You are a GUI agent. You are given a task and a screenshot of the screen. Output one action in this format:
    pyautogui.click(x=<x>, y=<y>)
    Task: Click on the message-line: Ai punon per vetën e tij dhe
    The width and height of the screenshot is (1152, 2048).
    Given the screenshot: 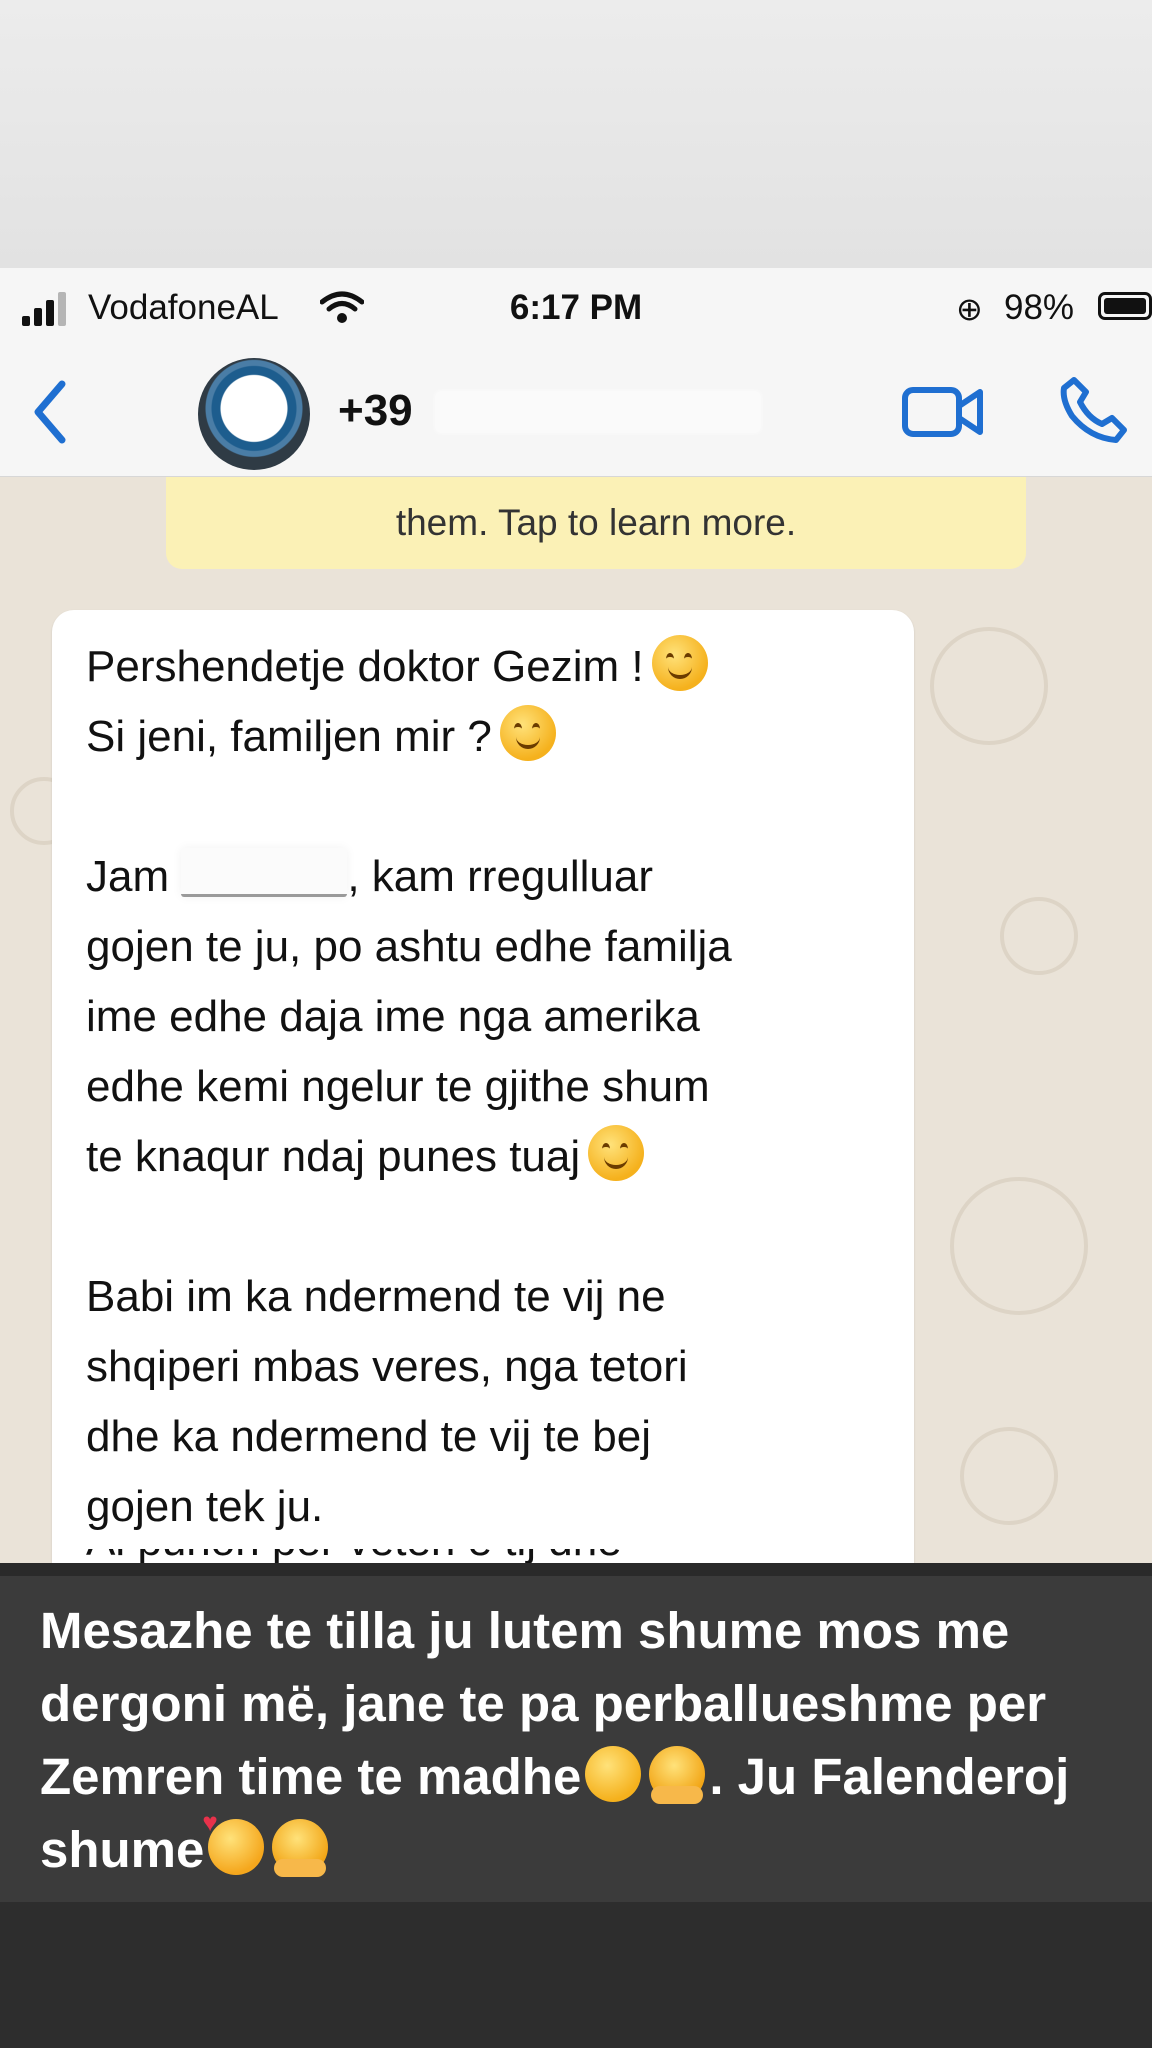 What is the action you would take?
    pyautogui.click(x=476, y=1556)
    